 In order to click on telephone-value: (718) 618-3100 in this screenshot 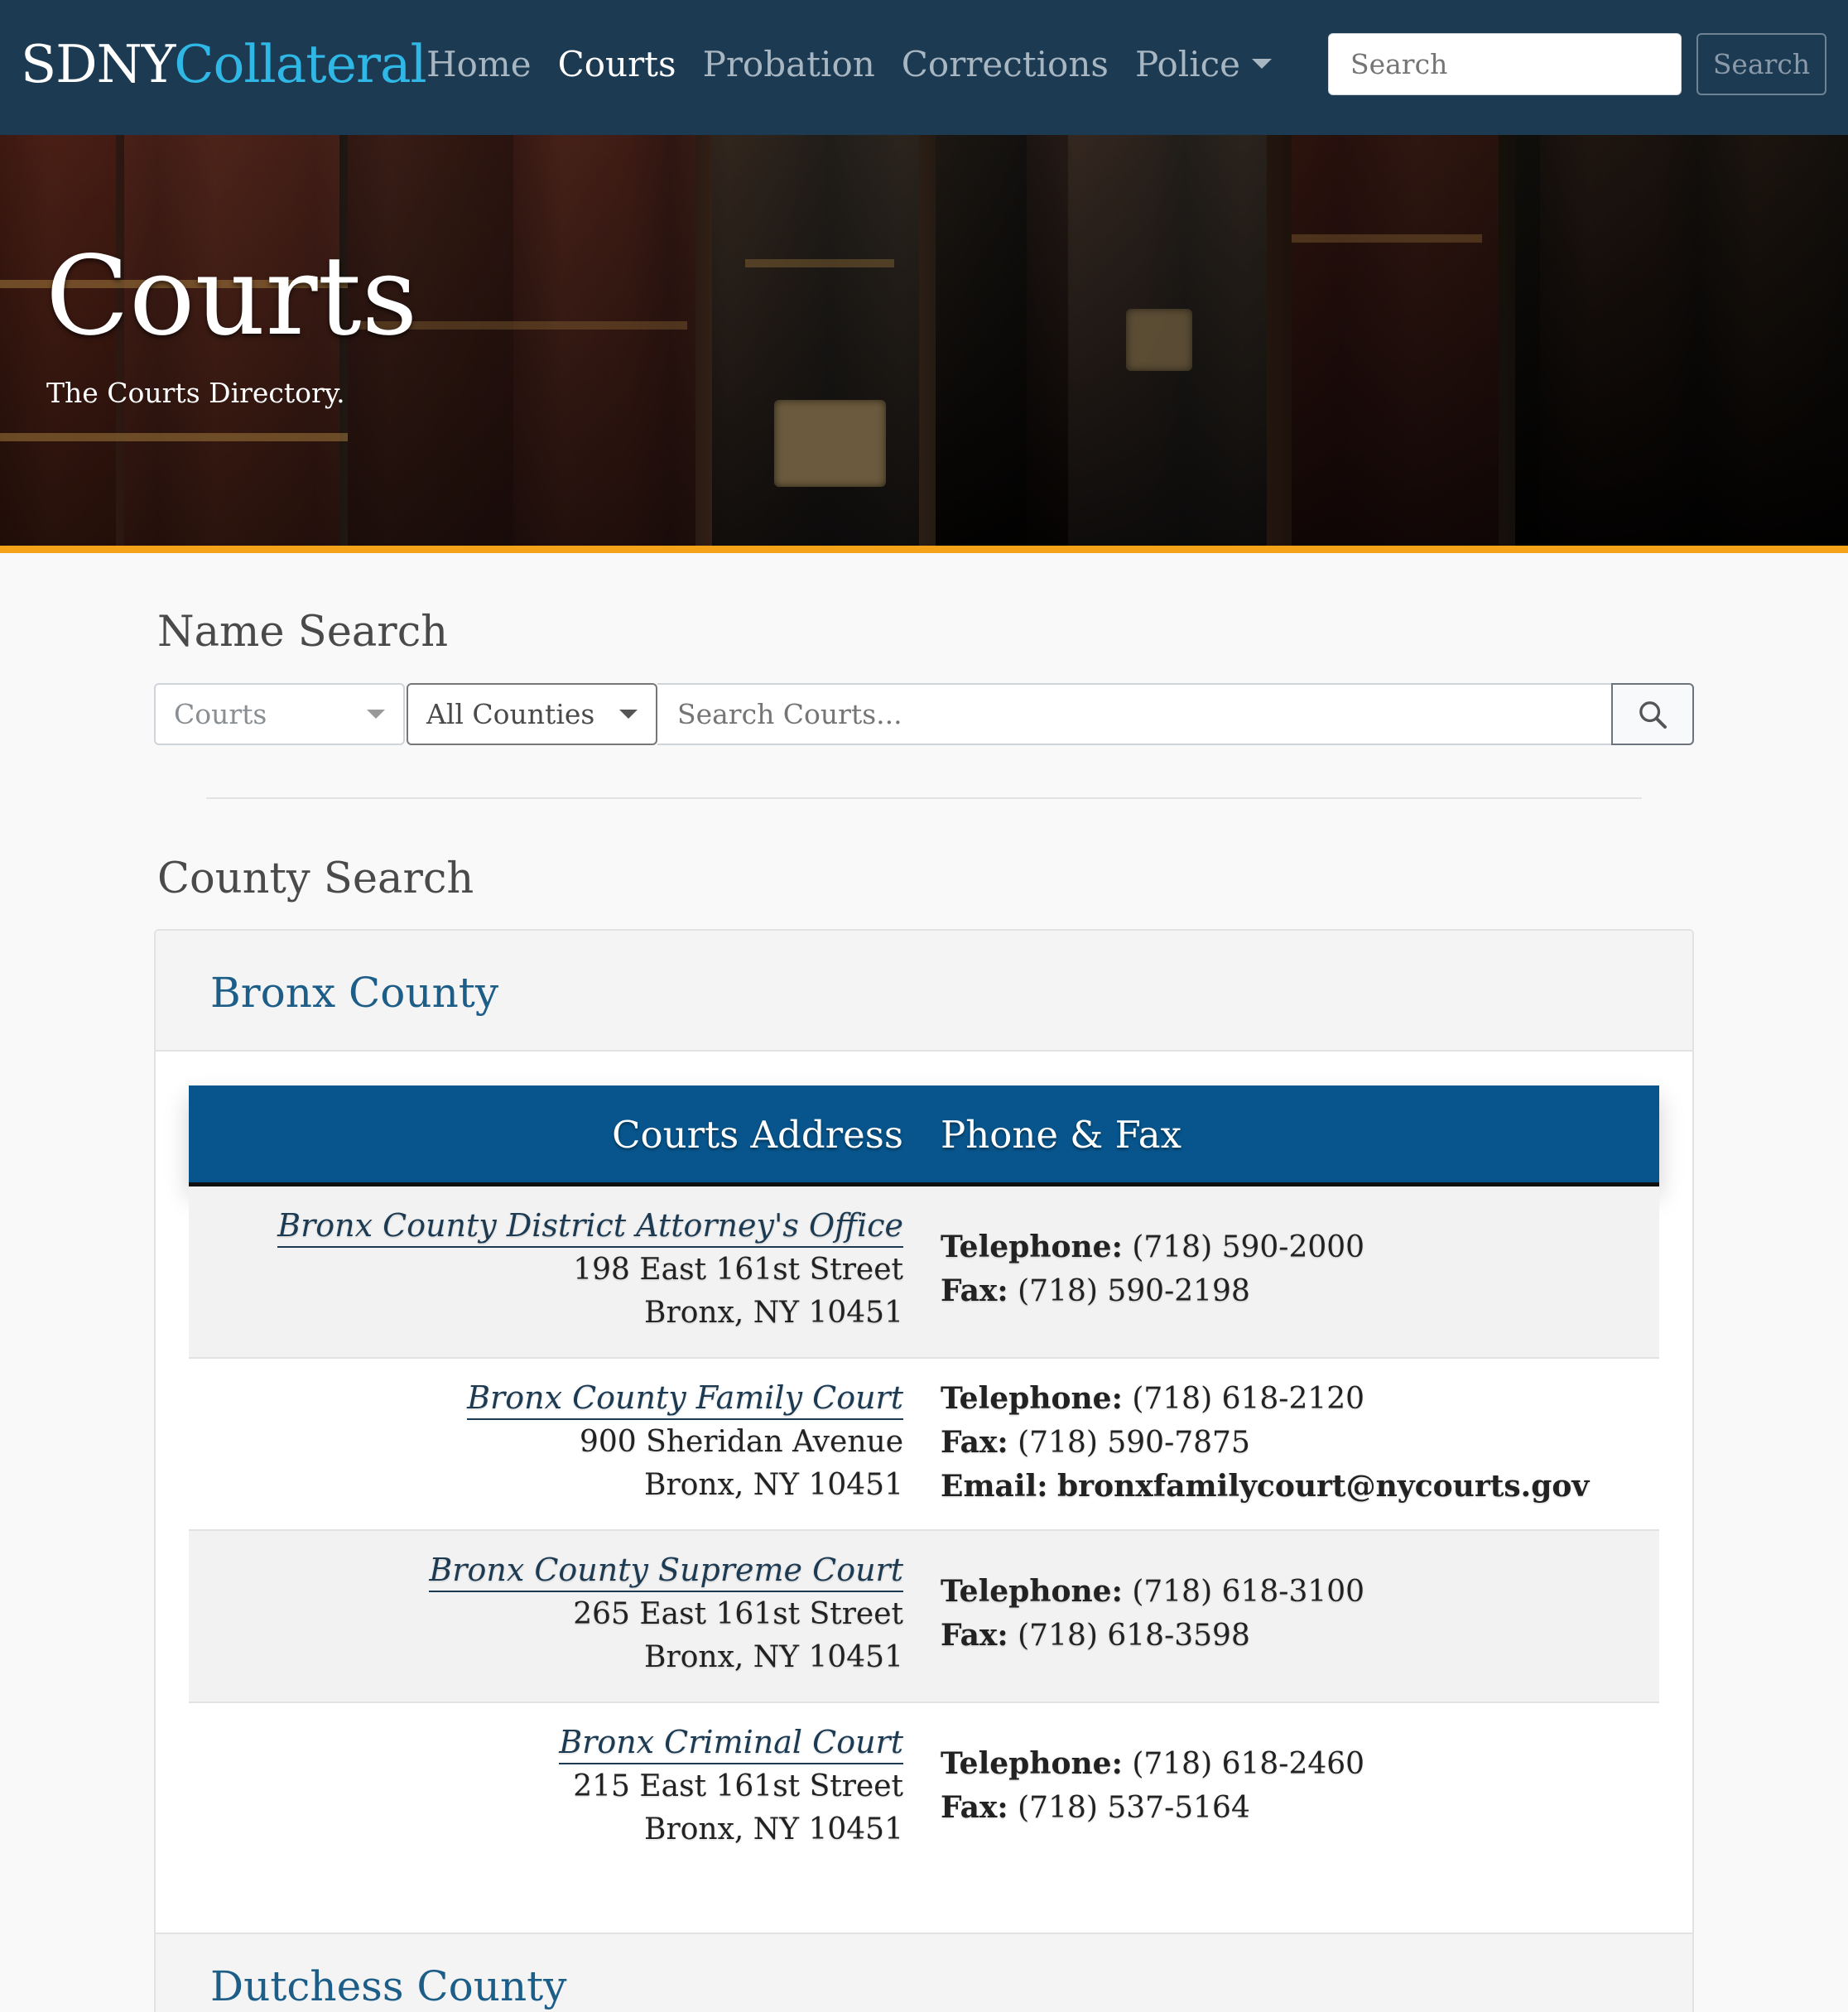, I will do `click(1249, 1592)`.